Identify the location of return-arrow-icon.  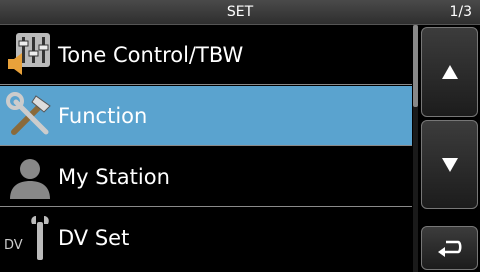
(449, 248).